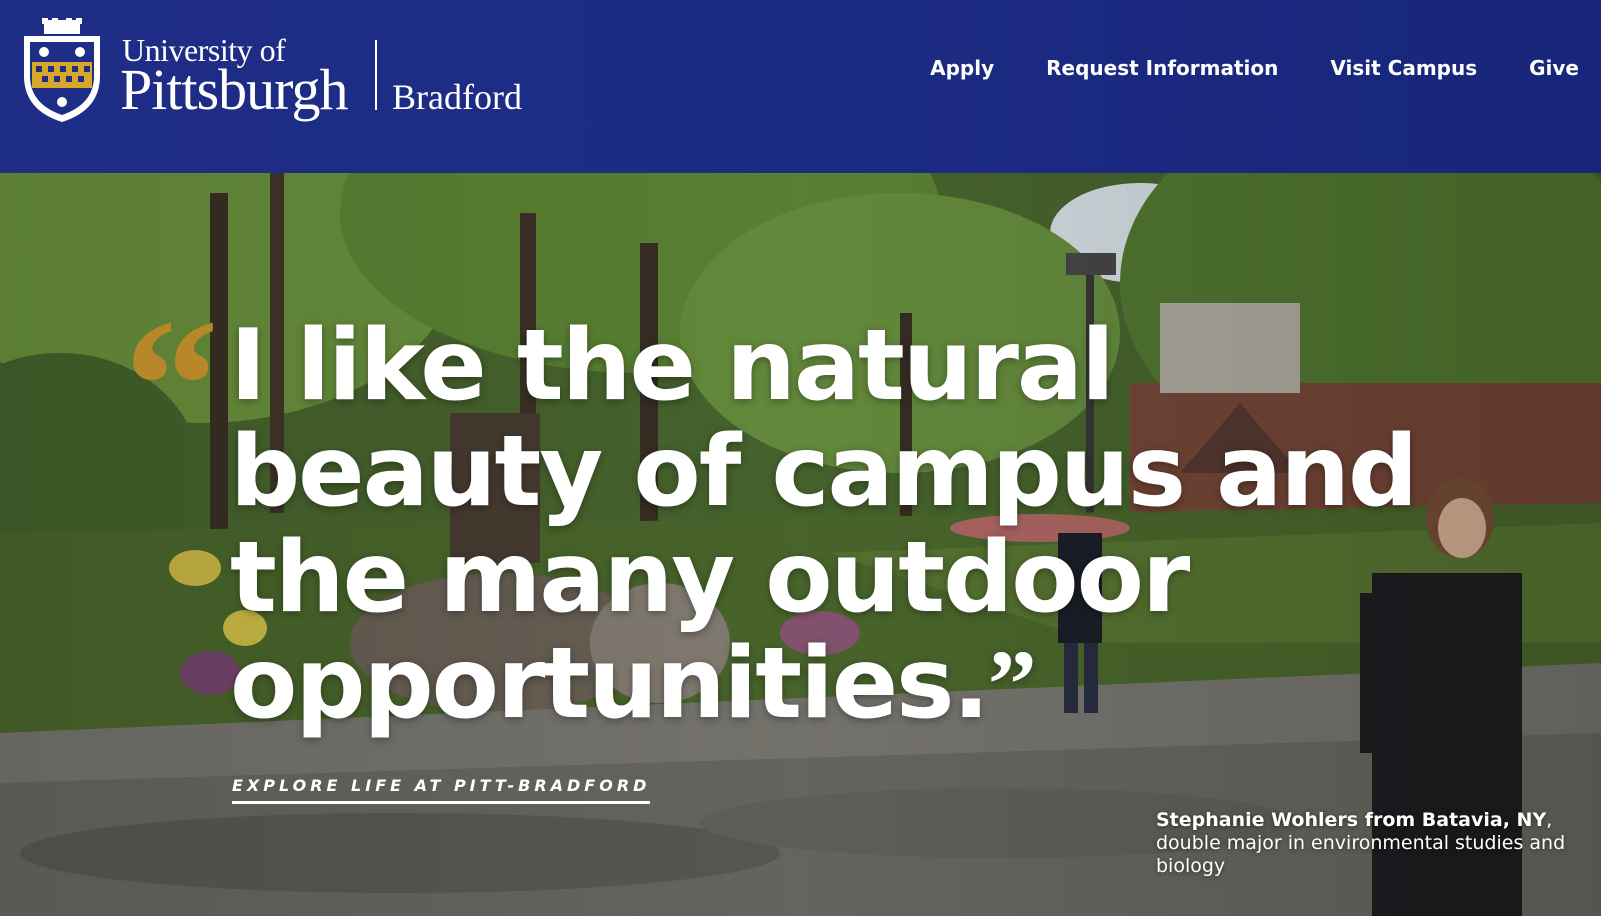  I want to click on open-quote-mark: “, so click(171, 386).